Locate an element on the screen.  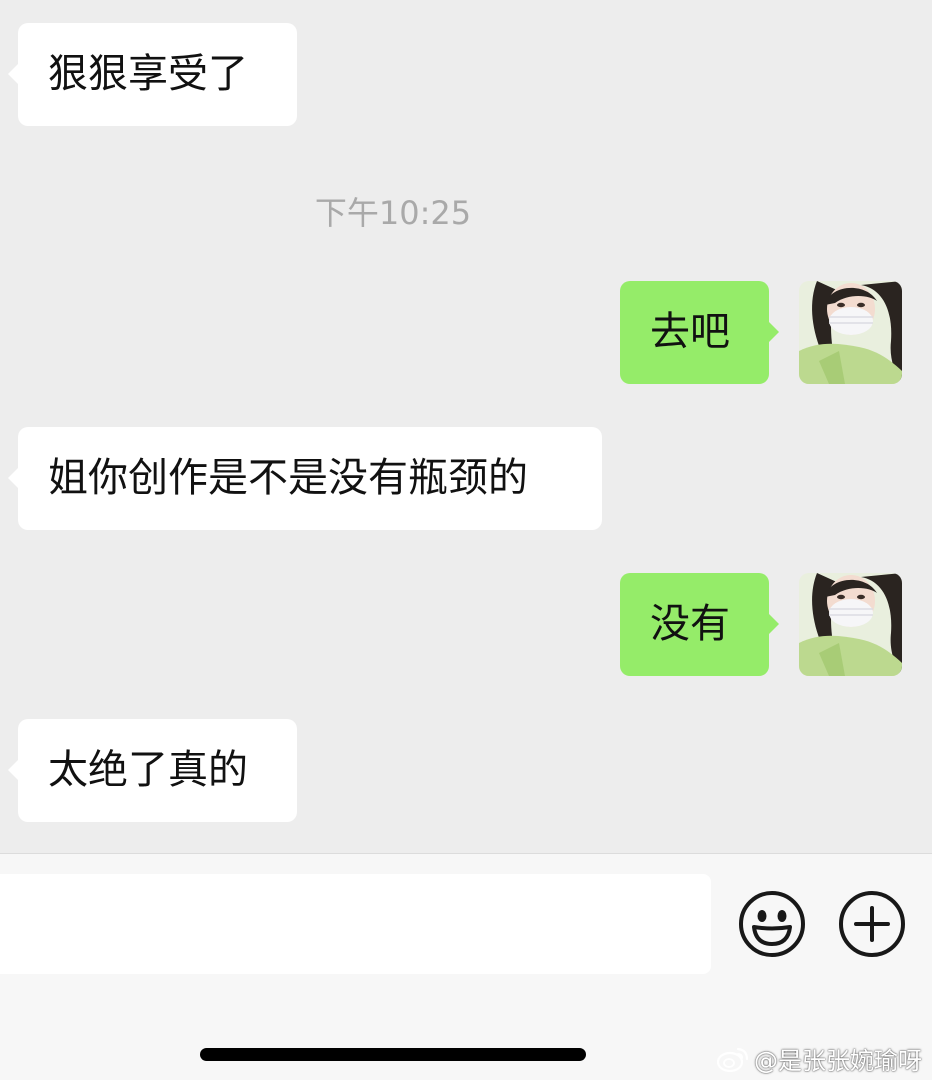
emoji-face-icon is located at coordinates (772, 924).